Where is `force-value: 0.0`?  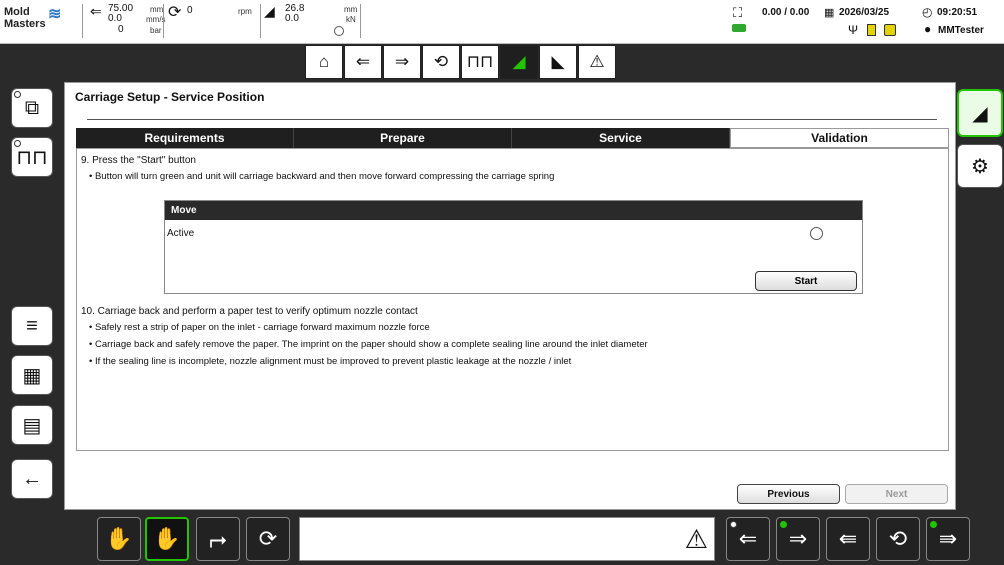
force-value: 0.0 is located at coordinates (292, 18).